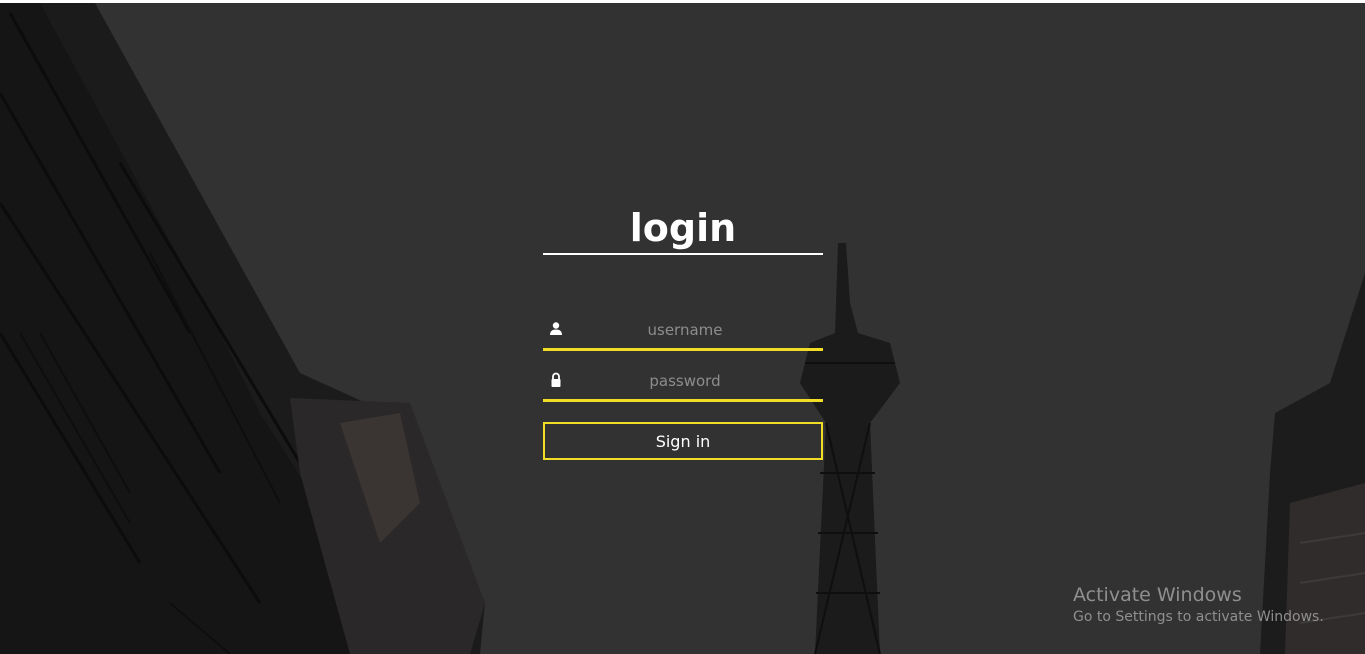 This screenshot has width=1365, height=654. Describe the element at coordinates (556, 328) in the screenshot. I see `user-icon` at that location.